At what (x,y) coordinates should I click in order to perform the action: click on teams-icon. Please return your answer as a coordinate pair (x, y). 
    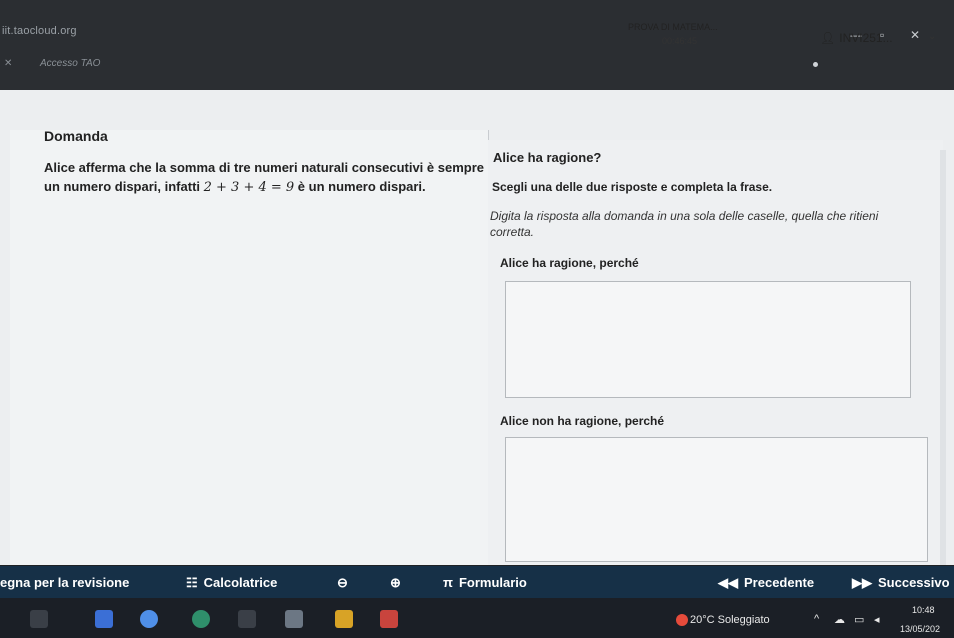
    Looking at the image, I should click on (104, 619).